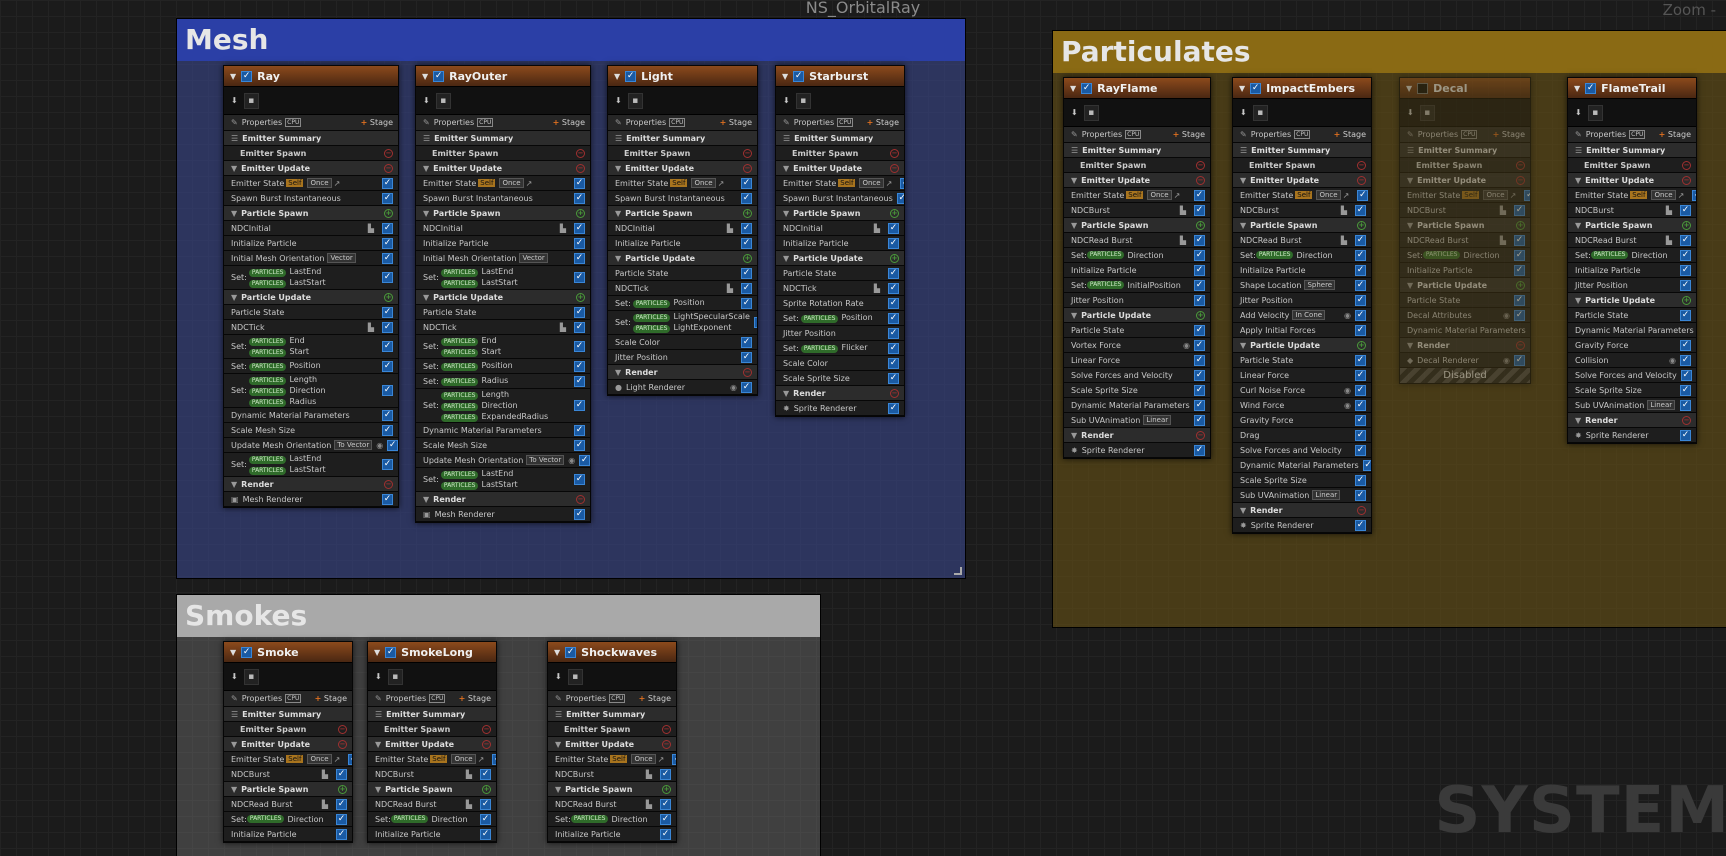  Describe the element at coordinates (503, 76) in the screenshot. I see `node-header: ▼ RayOuter` at that location.